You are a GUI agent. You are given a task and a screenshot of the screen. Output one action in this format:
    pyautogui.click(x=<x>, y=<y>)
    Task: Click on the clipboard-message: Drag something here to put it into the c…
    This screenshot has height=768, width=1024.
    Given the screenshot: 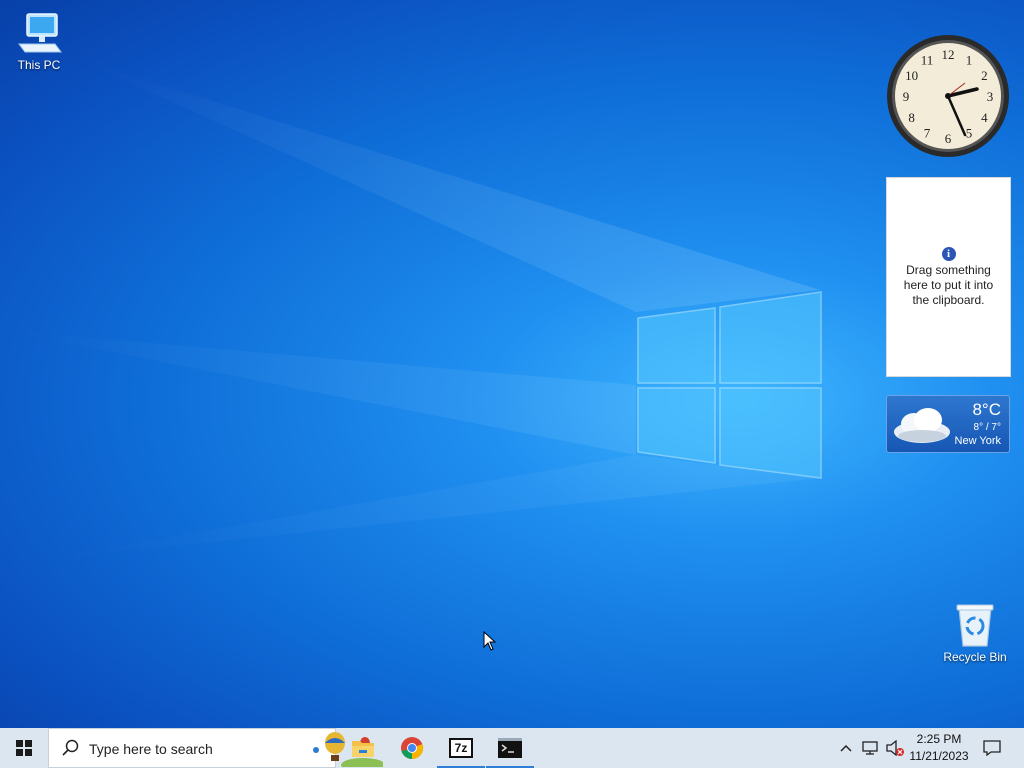 What is the action you would take?
    pyautogui.click(x=948, y=284)
    